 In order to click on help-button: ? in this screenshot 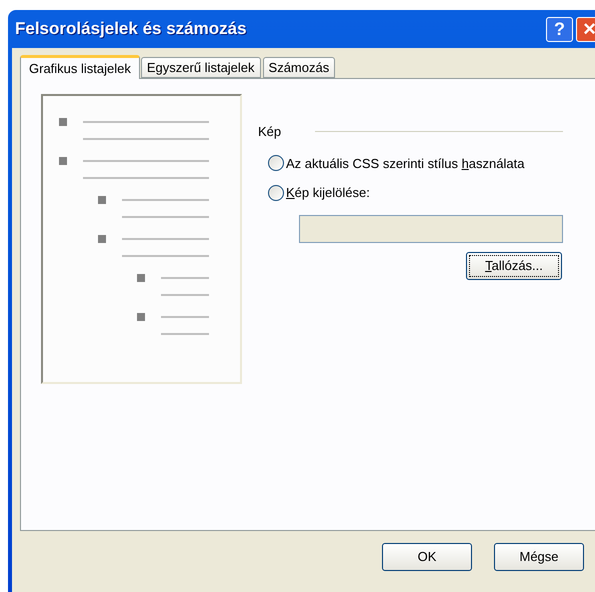, I will do `click(559, 29)`.